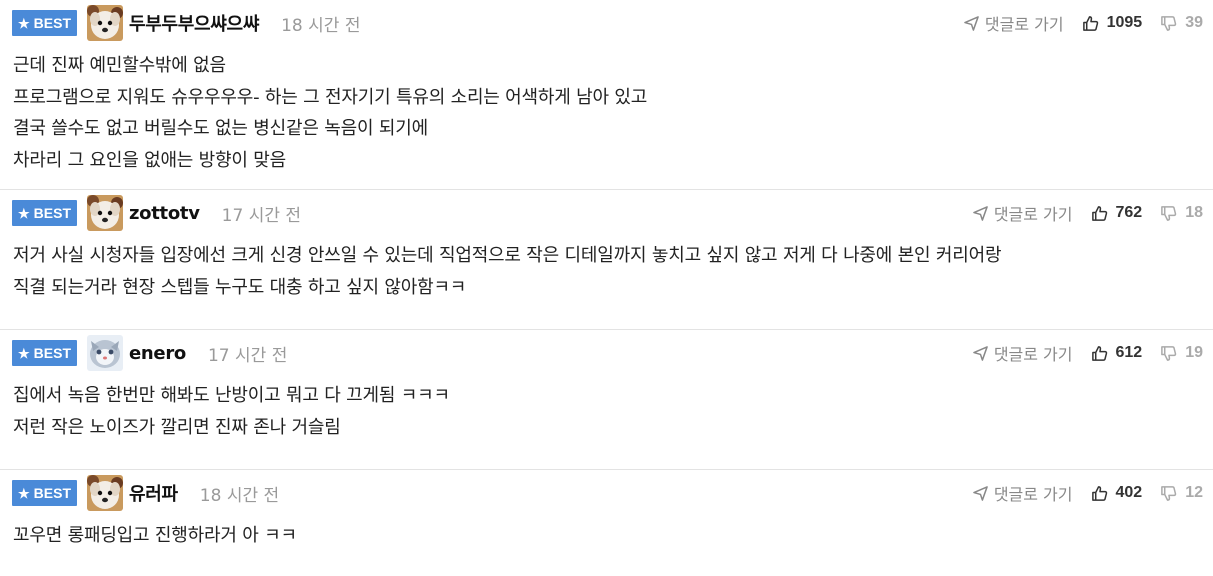 The image size is (1213, 576). Describe the element at coordinates (1088, 353) in the screenshot. I see `comment-actions: 댓글로 가기 612 19` at that location.